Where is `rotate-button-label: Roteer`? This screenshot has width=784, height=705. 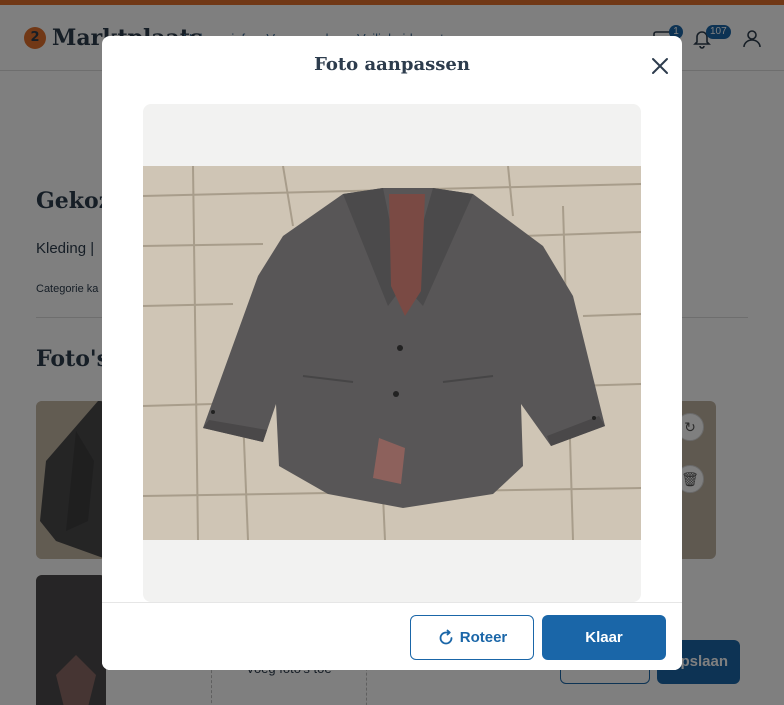
rotate-button-label: Roteer is located at coordinates (483, 637).